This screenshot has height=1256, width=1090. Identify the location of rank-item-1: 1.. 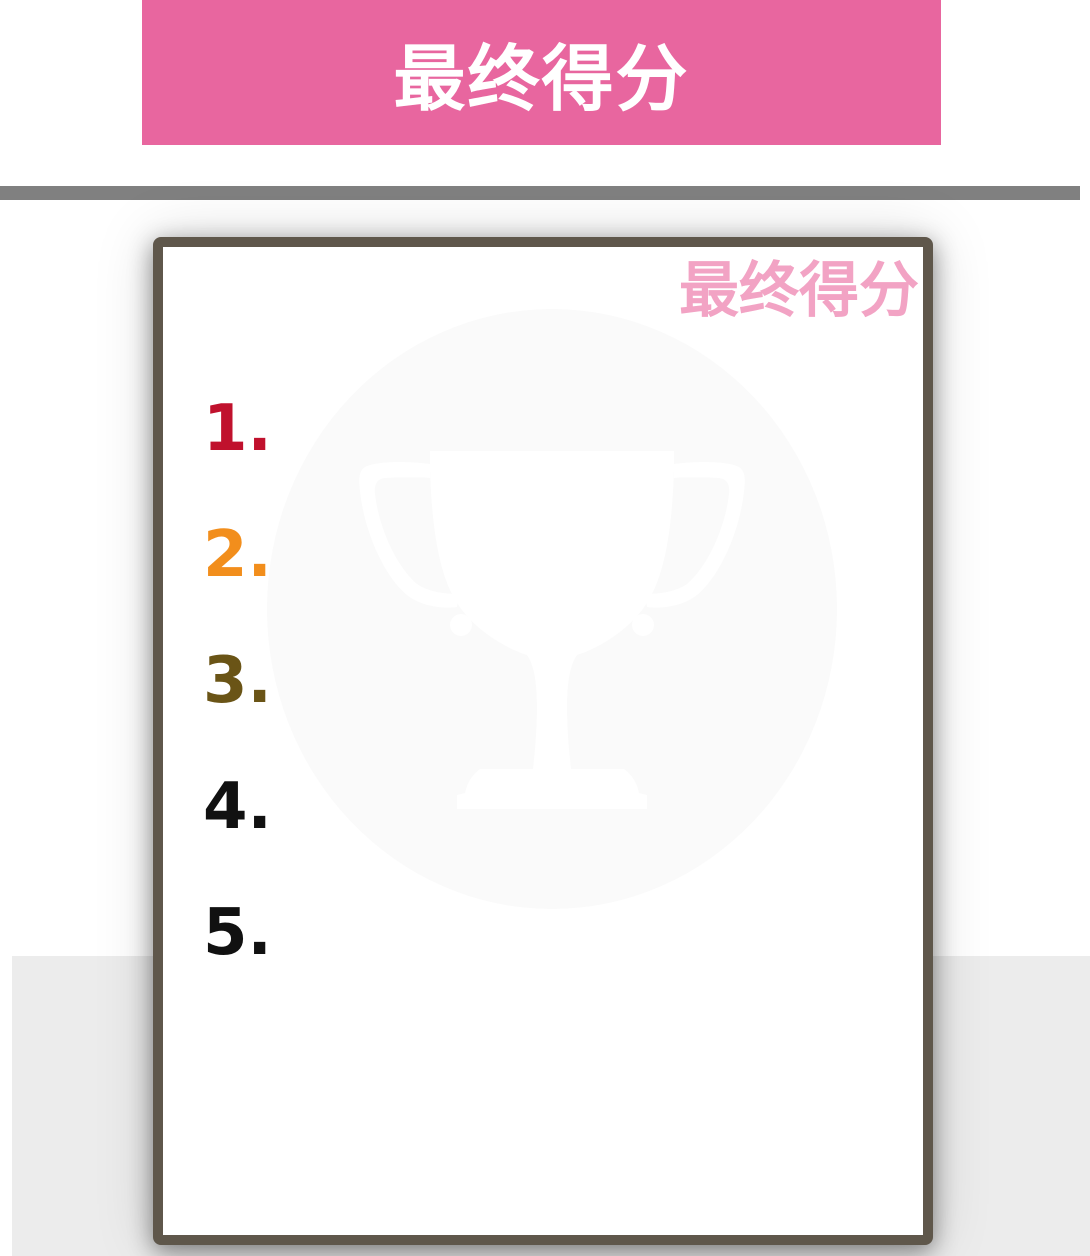
(237, 429).